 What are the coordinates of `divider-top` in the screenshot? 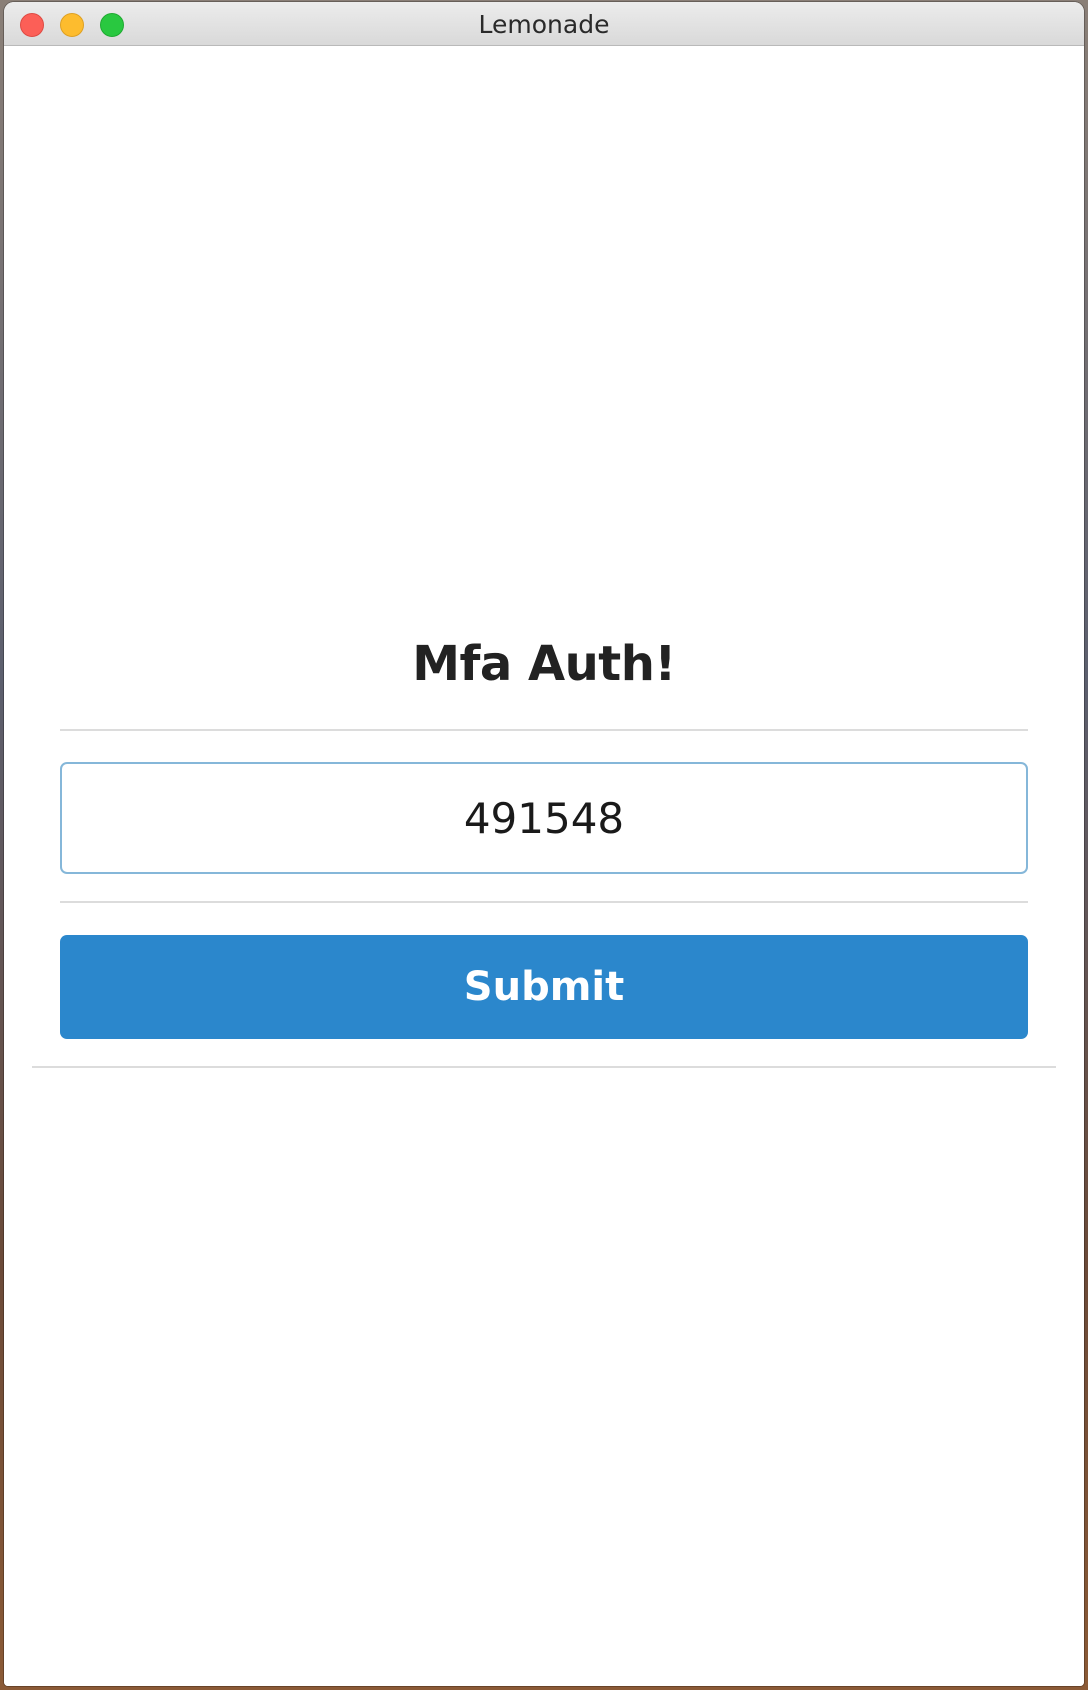 It's located at (544, 730).